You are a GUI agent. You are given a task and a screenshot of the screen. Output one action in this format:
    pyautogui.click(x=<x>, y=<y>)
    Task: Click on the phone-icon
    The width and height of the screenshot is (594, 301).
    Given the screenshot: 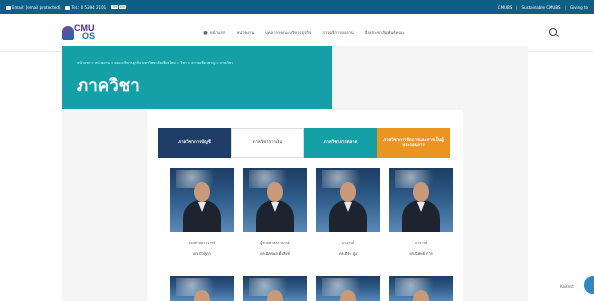 What is the action you would take?
    pyautogui.click(x=68, y=7)
    